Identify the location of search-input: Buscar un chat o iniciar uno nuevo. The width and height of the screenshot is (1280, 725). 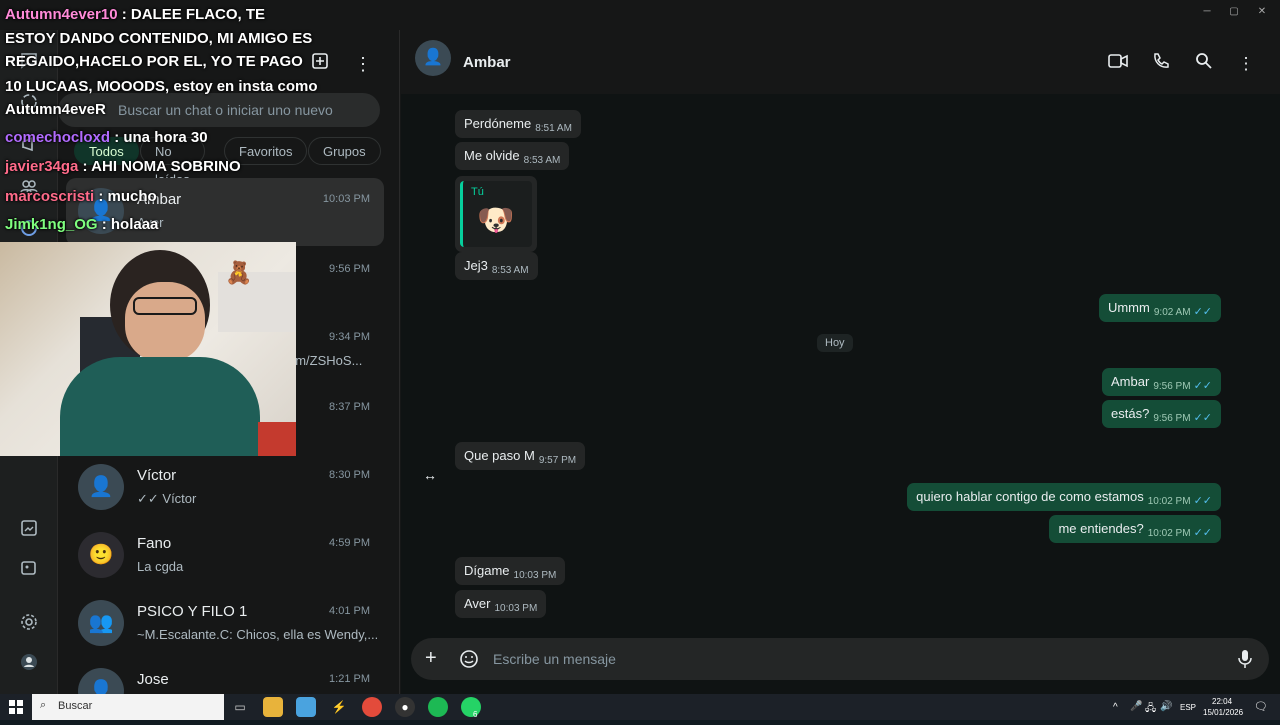
(225, 110).